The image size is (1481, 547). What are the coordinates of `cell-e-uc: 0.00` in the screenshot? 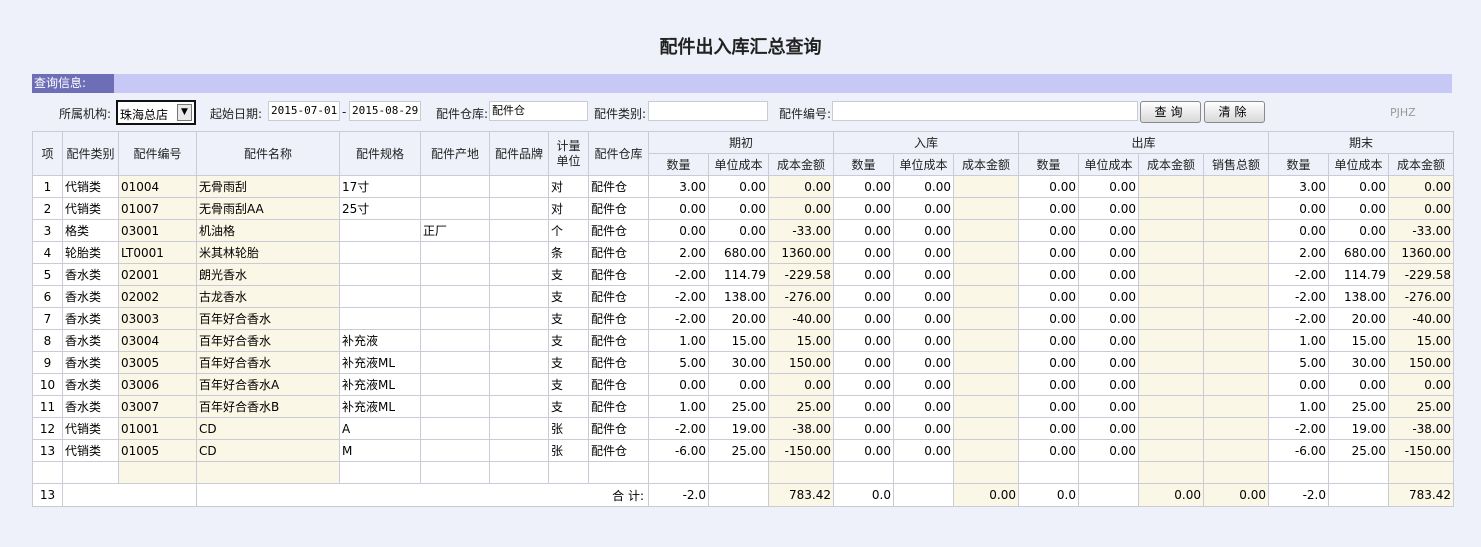 It's located at (1359, 186).